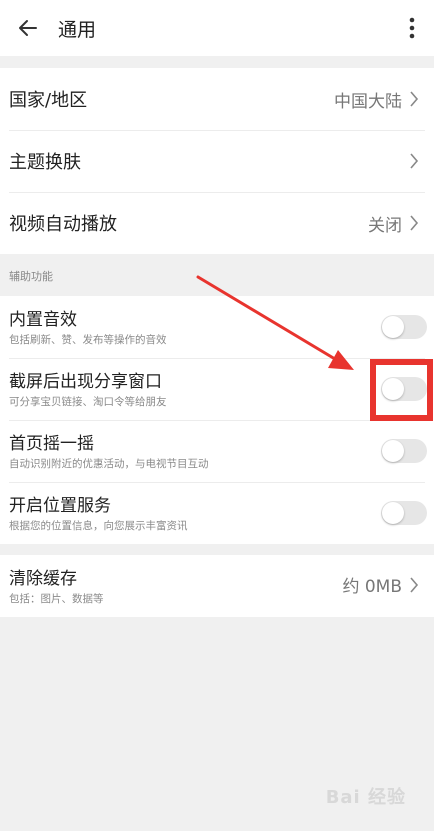  Describe the element at coordinates (88, 340) in the screenshot. I see `builtin-sound-description: 包括刷新、赞、发布等操作的音效` at that location.